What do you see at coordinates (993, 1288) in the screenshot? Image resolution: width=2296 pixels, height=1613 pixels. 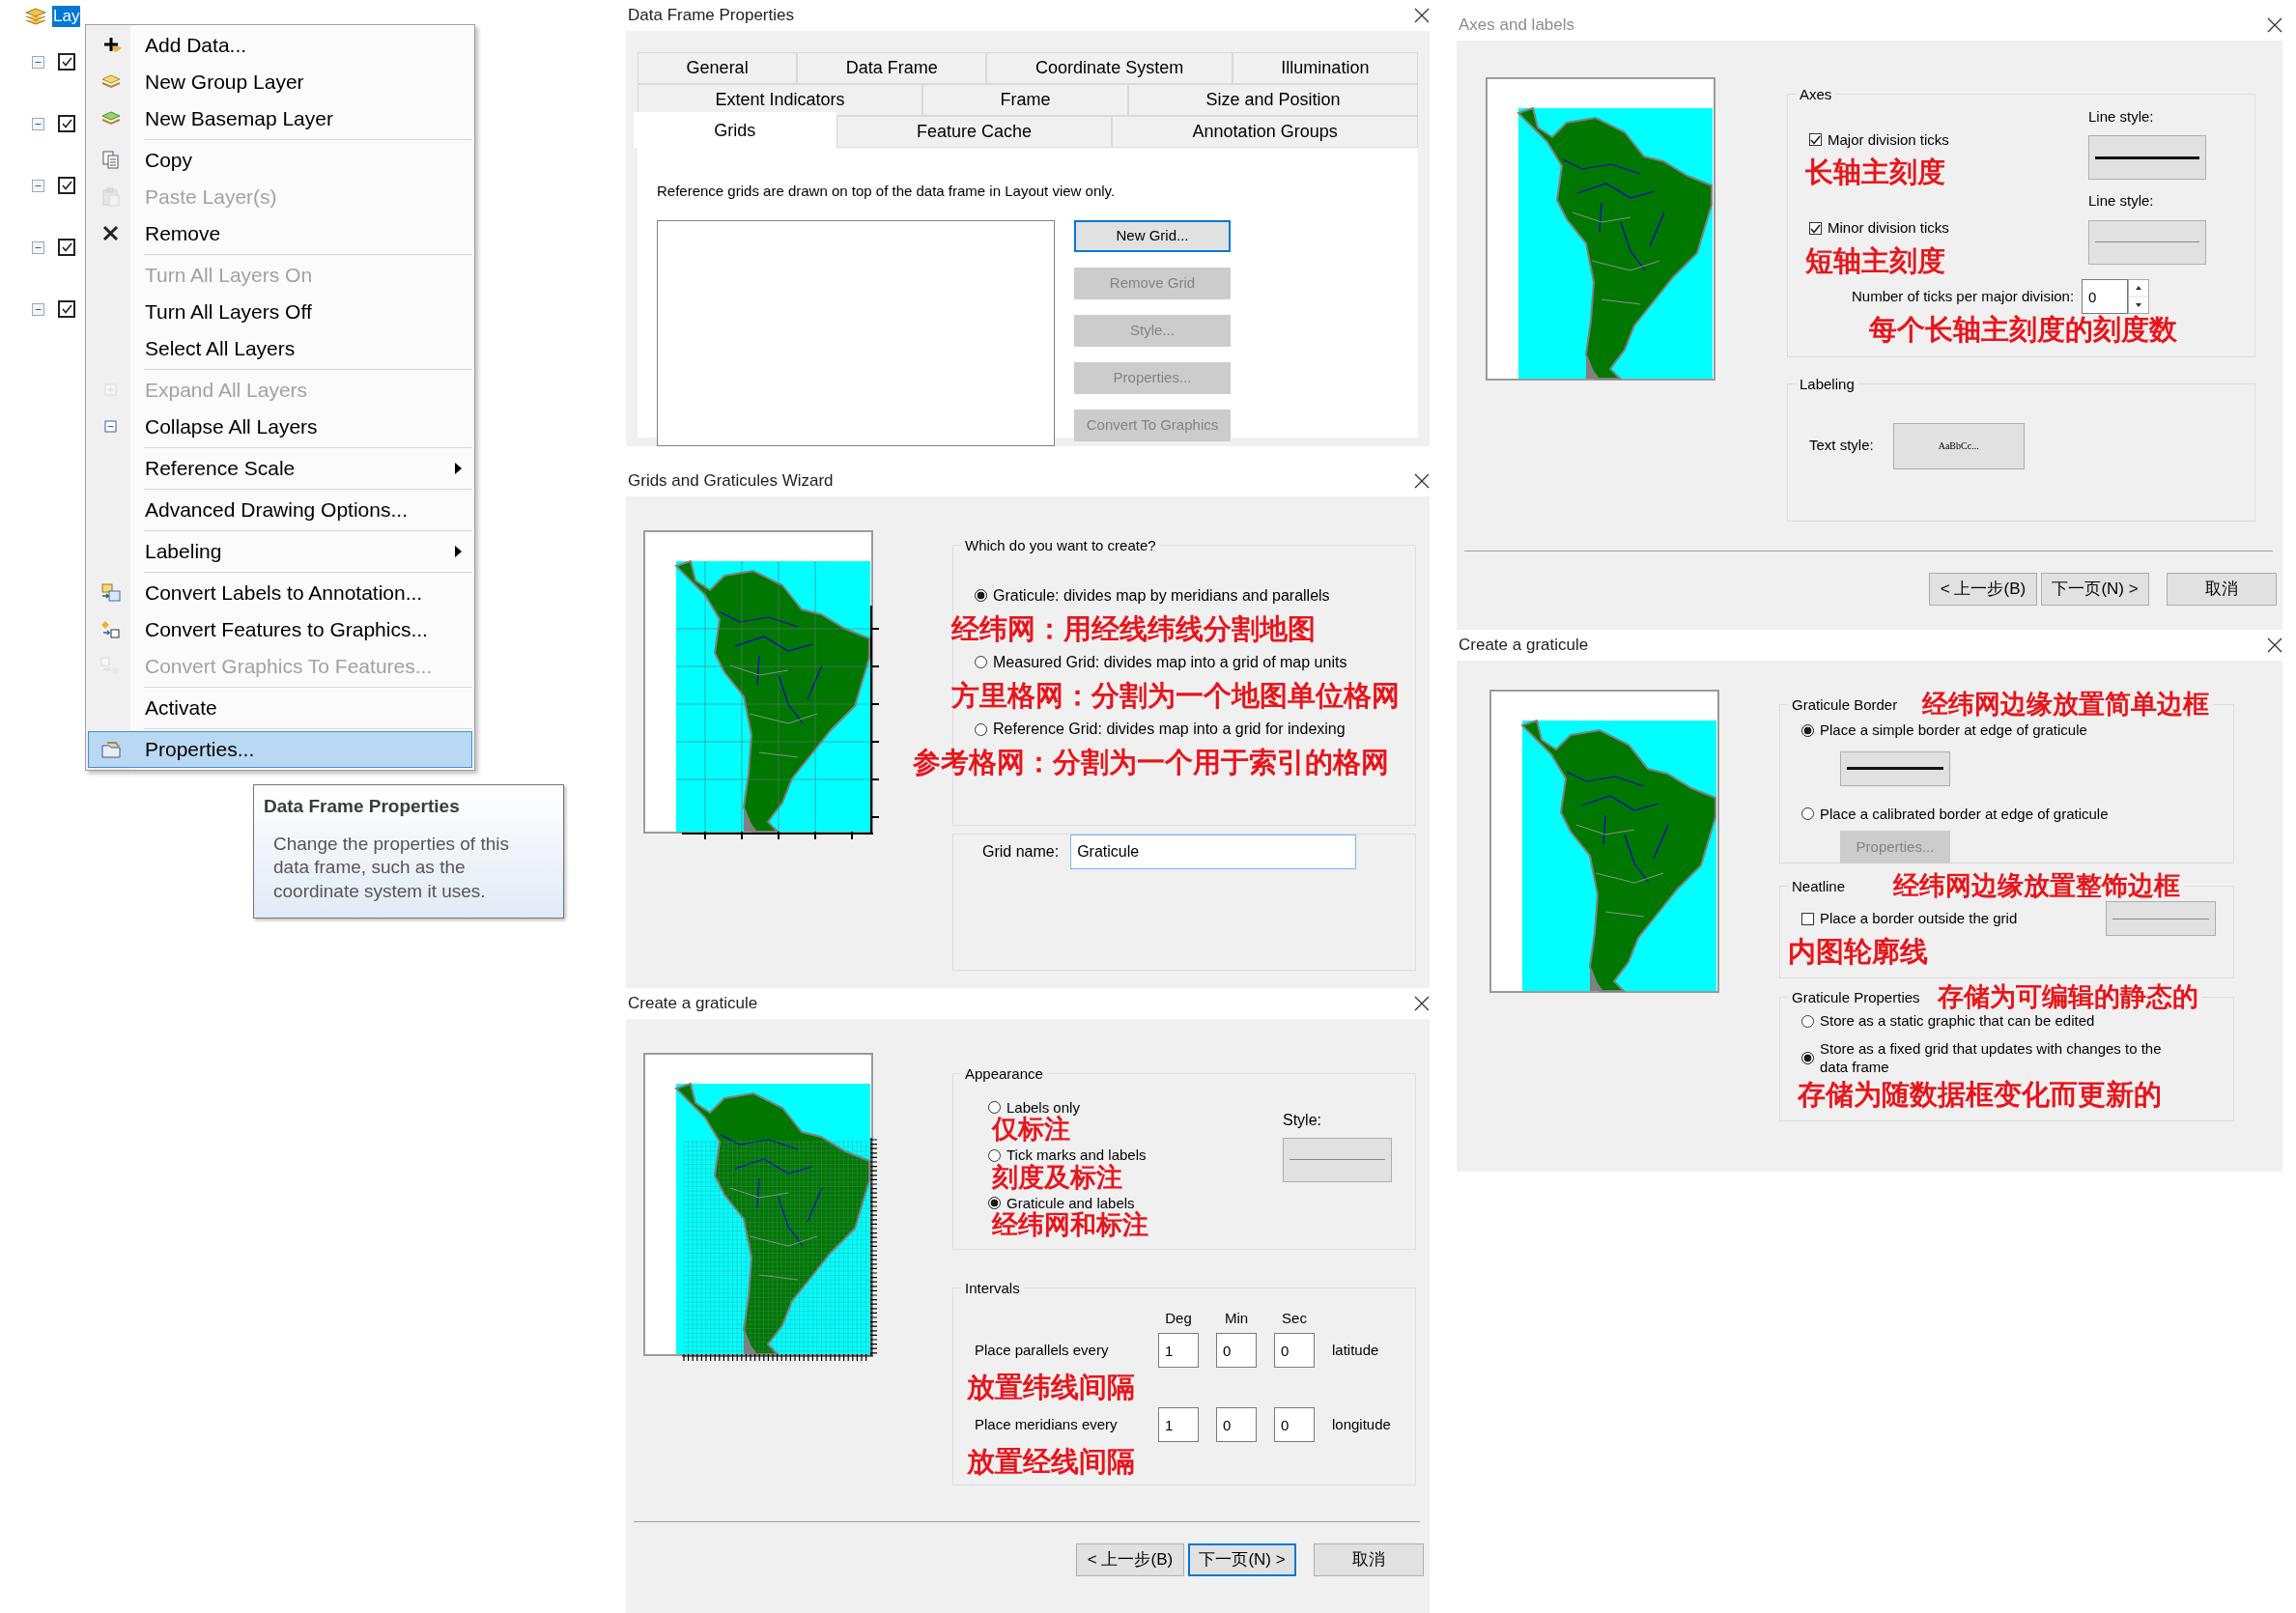 I see `group-label: Intervals` at bounding box center [993, 1288].